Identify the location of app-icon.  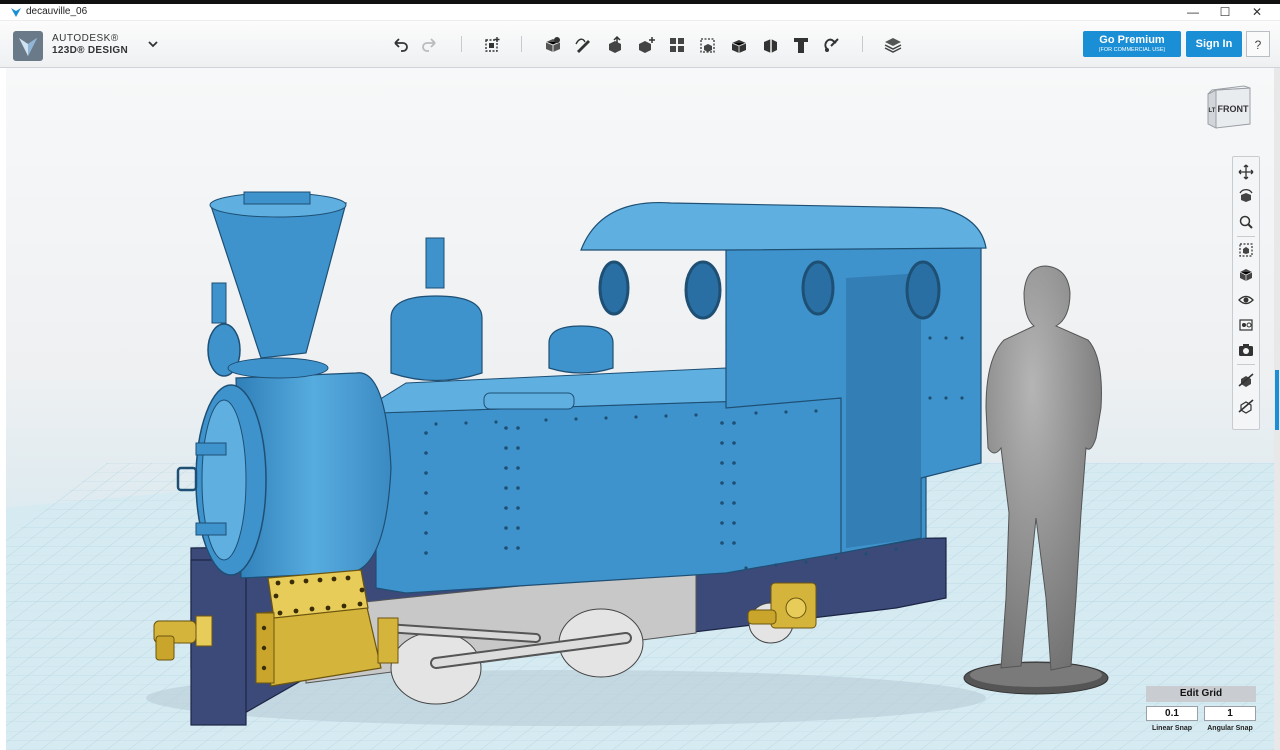
(16, 12).